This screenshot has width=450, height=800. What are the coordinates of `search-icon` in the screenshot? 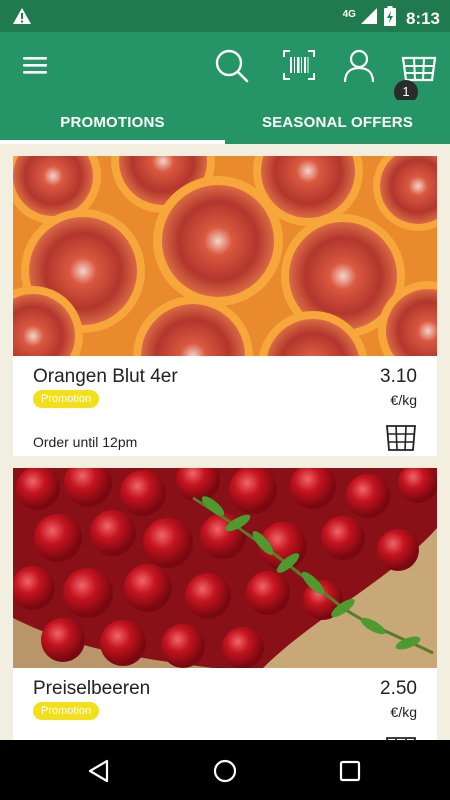 It's located at (232, 68).